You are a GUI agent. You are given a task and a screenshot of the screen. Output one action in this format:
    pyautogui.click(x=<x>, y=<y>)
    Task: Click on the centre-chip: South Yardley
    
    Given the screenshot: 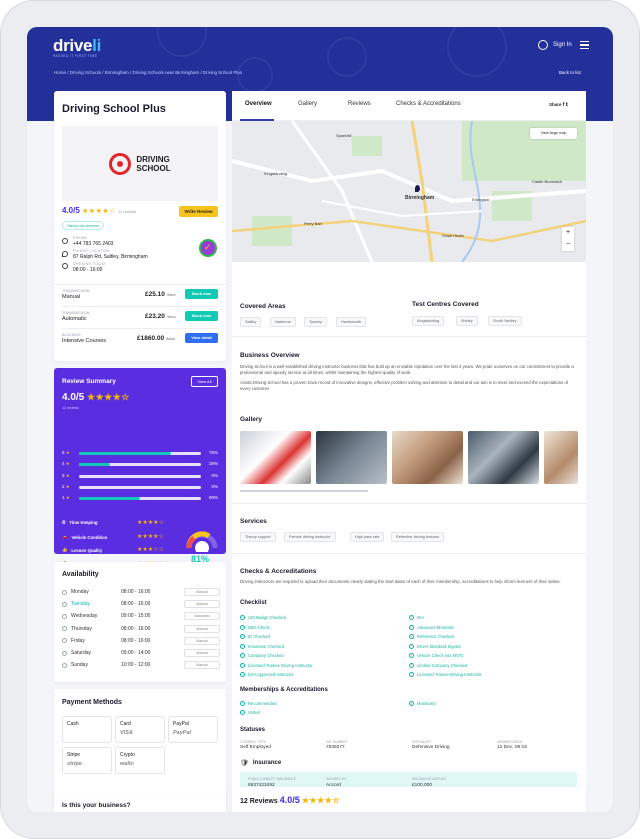 What is the action you would take?
    pyautogui.click(x=505, y=321)
    